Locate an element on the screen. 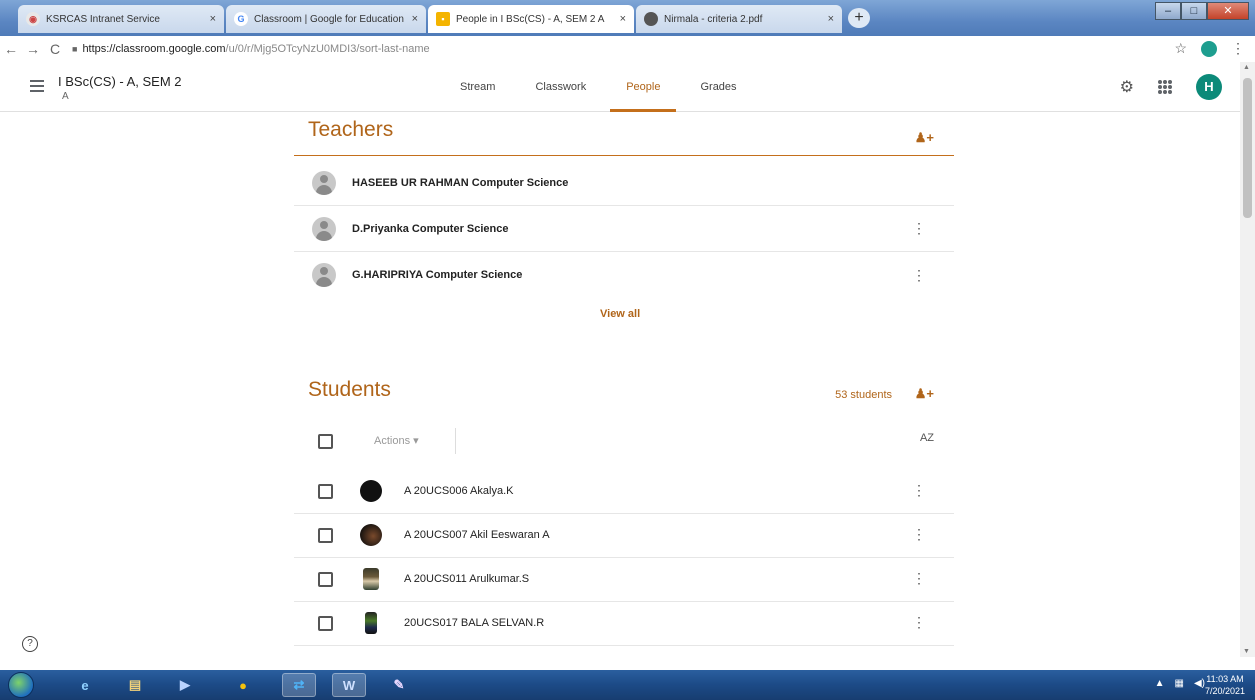 The width and height of the screenshot is (1255, 700). media-player-icon: ▶ is located at coordinates (185, 685).